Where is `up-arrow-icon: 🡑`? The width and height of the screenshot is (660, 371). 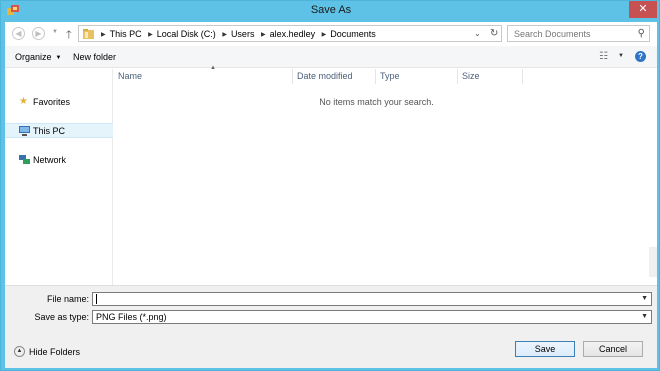
up-arrow-icon: 🡑 is located at coordinates (69, 35).